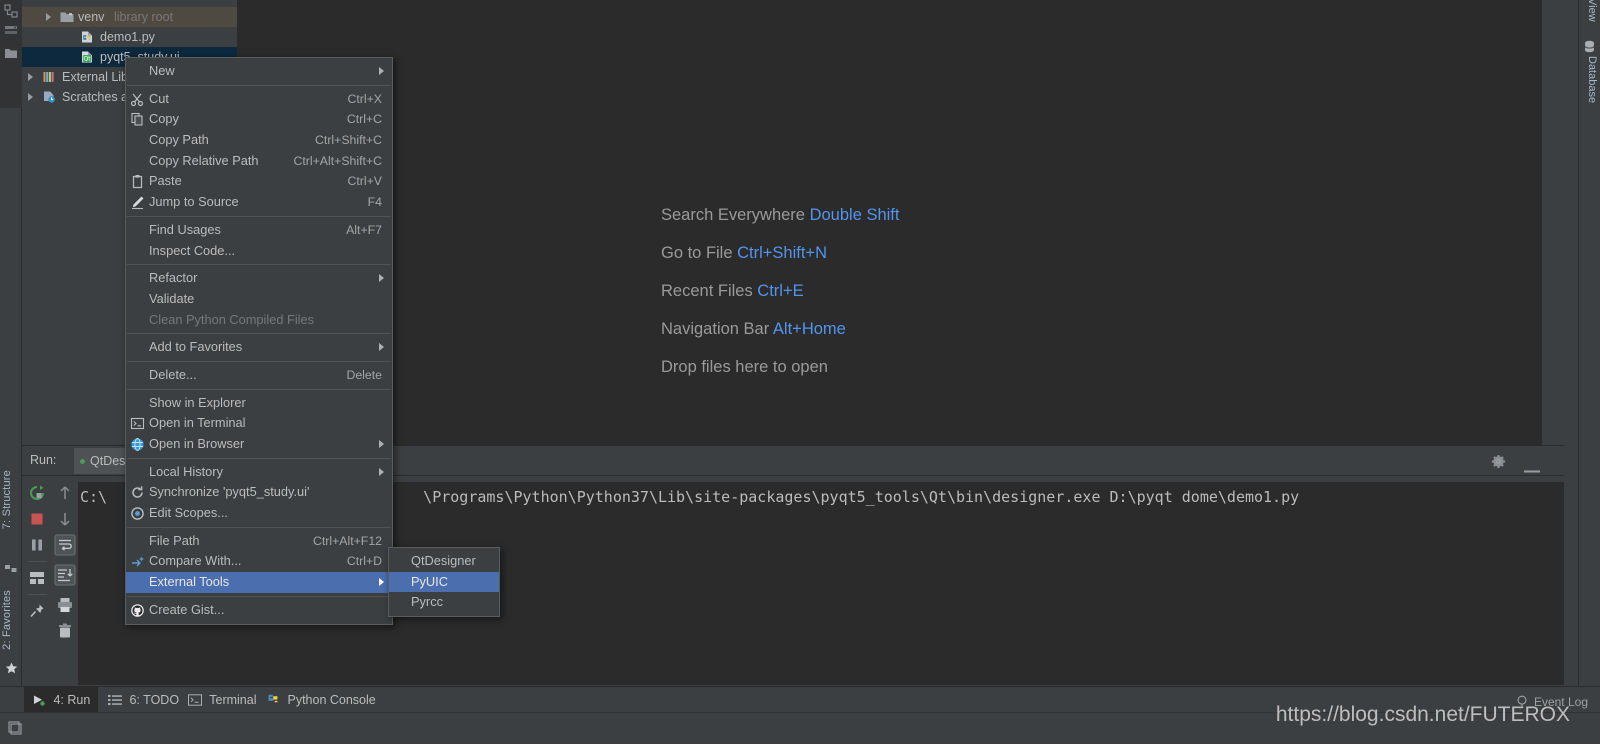  I want to click on tip-action-label: Drop files here to open, so click(744, 367).